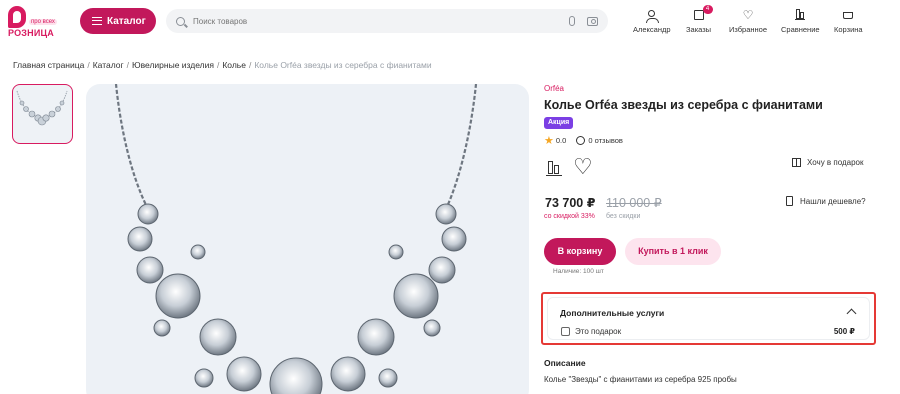 The image size is (900, 394). Describe the element at coordinates (800, 29) in the screenshot. I see `nav-compare-label: Сравнение` at that location.